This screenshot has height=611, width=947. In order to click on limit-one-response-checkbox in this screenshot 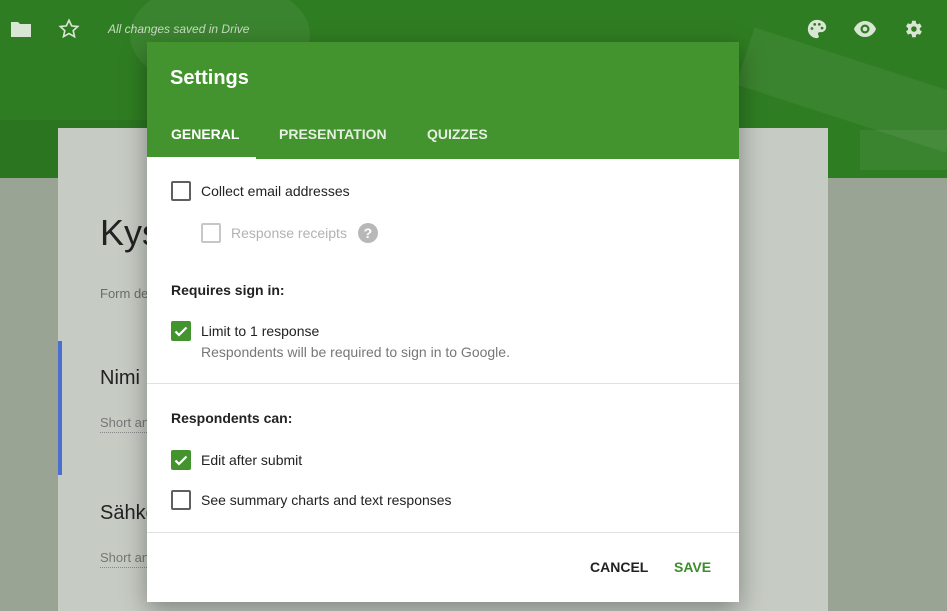, I will do `click(181, 331)`.